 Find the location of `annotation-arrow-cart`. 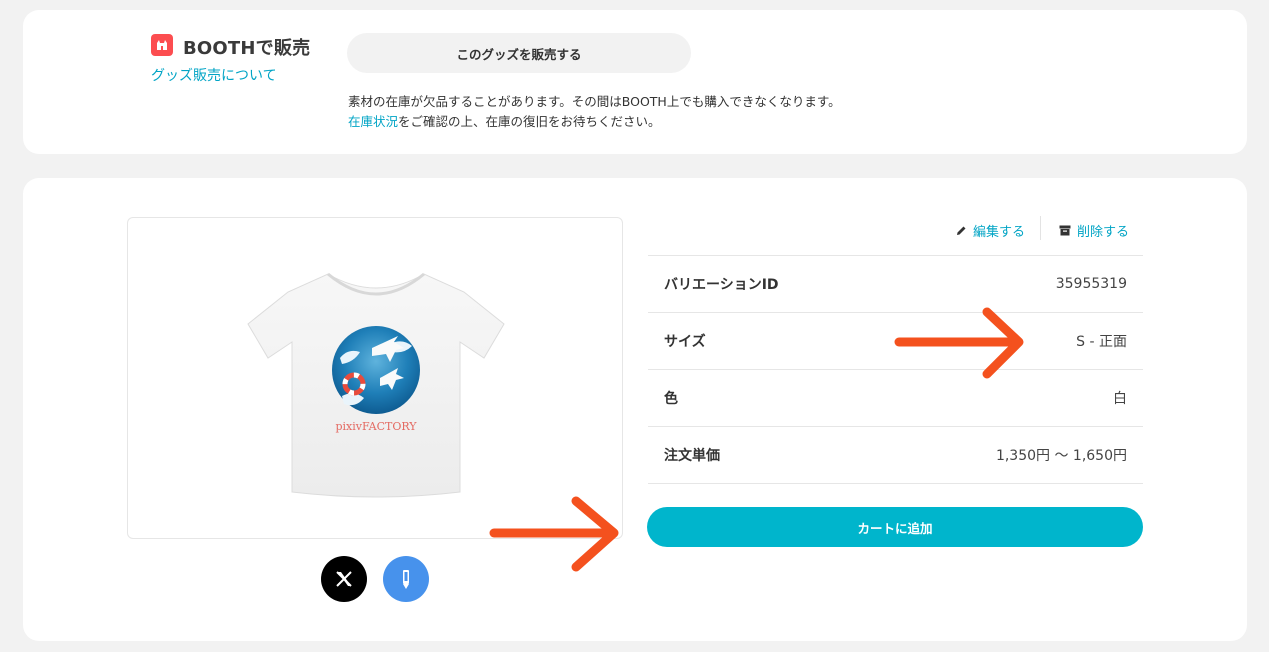

annotation-arrow-cart is located at coordinates (554, 534).